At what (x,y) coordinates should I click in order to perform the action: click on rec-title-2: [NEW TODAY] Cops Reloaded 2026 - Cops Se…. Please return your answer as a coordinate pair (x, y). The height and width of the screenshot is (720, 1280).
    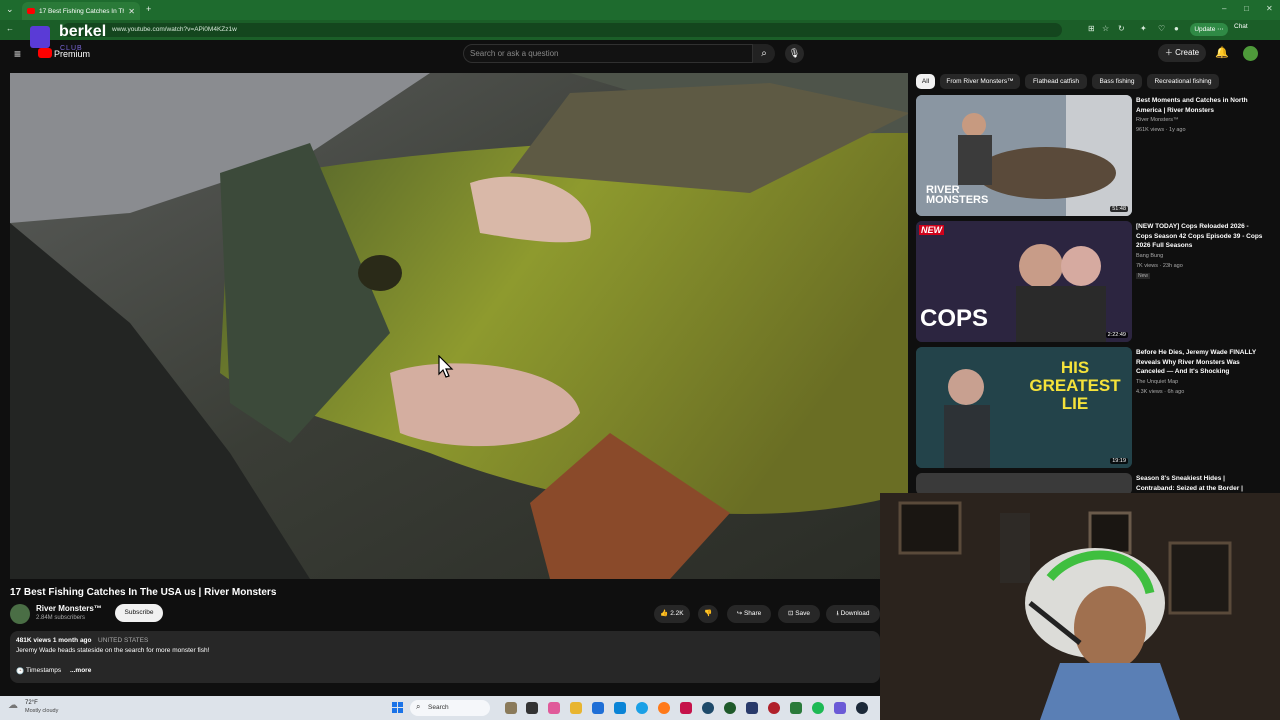
    Looking at the image, I should click on (1200, 236).